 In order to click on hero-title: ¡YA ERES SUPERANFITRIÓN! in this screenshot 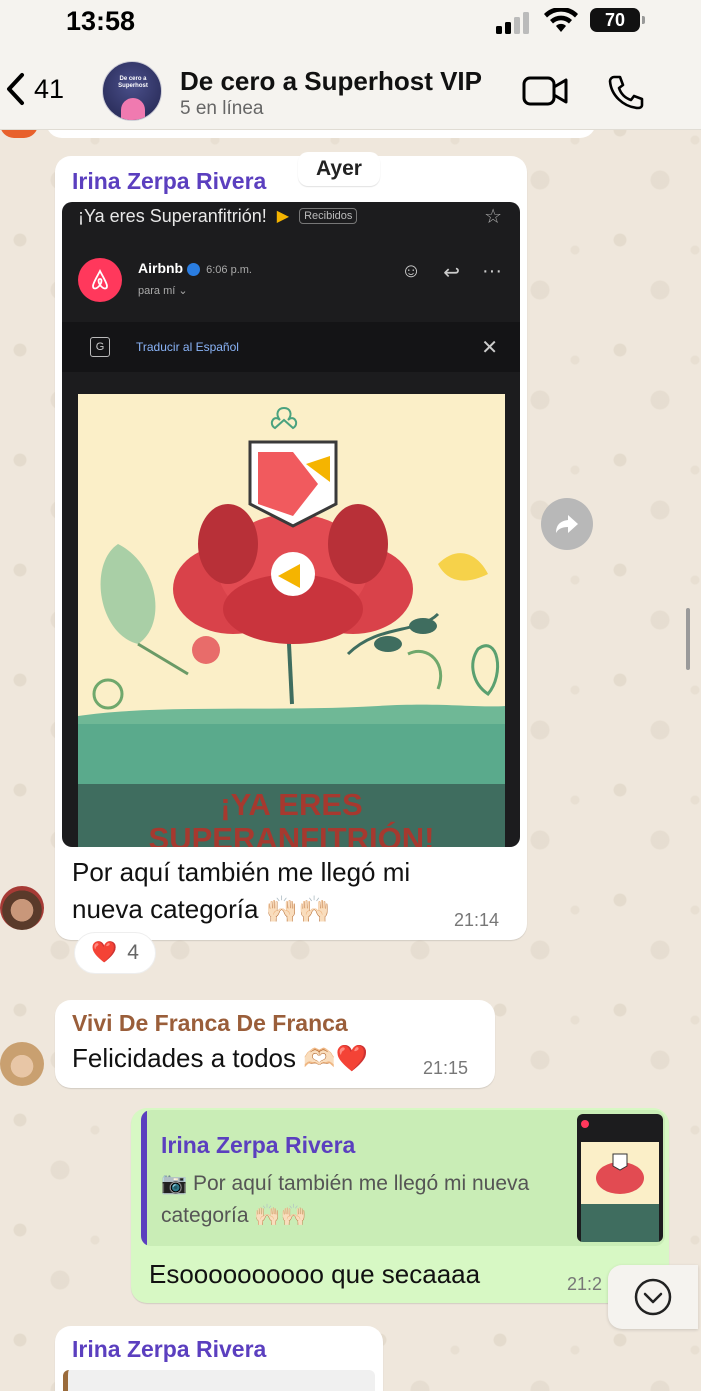, I will do `click(291, 817)`.